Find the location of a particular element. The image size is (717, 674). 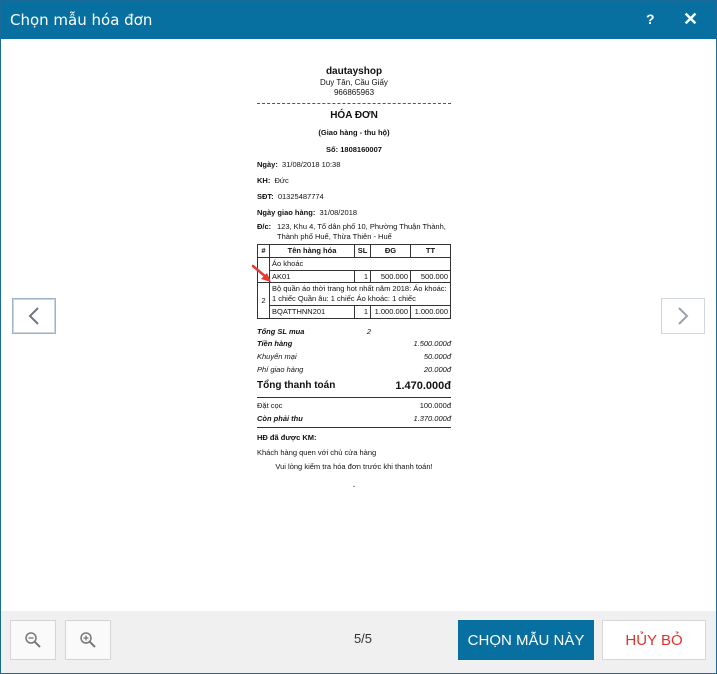

grand-total-value: 1.470.000đ is located at coordinates (423, 385).